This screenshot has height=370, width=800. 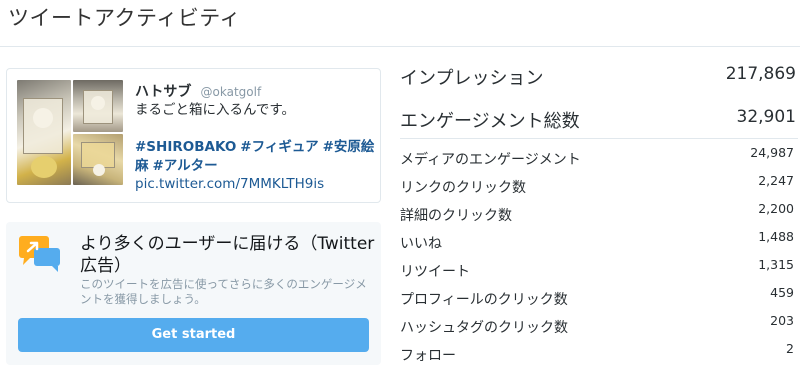 What do you see at coordinates (782, 292) in the screenshot?
I see `metric-value: 459` at bounding box center [782, 292].